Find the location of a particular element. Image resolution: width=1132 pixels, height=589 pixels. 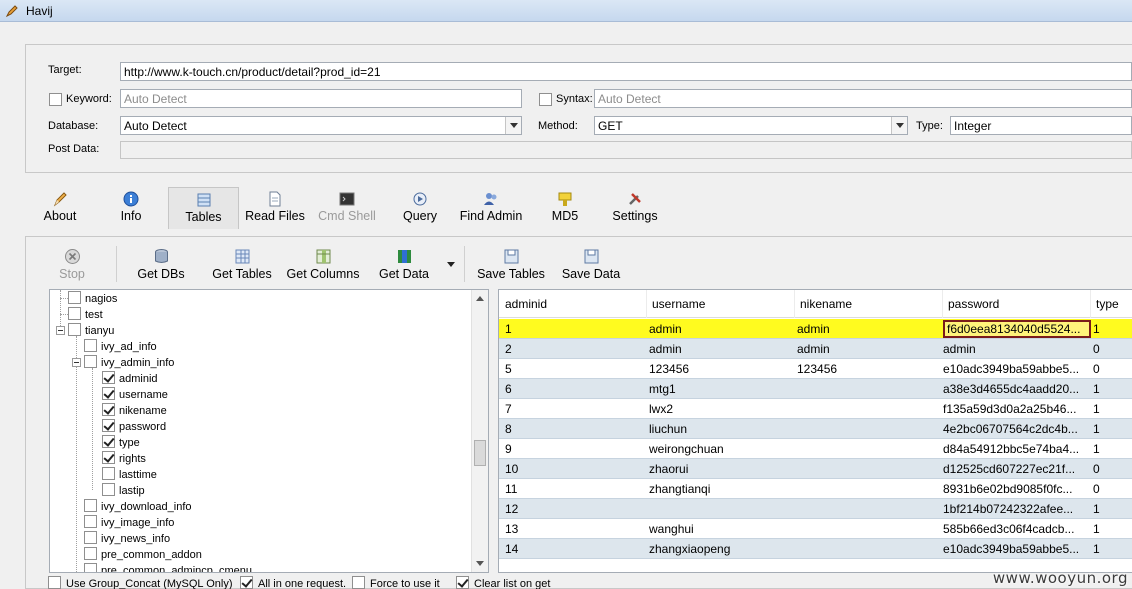

cell-nikename: admin is located at coordinates (867, 349).